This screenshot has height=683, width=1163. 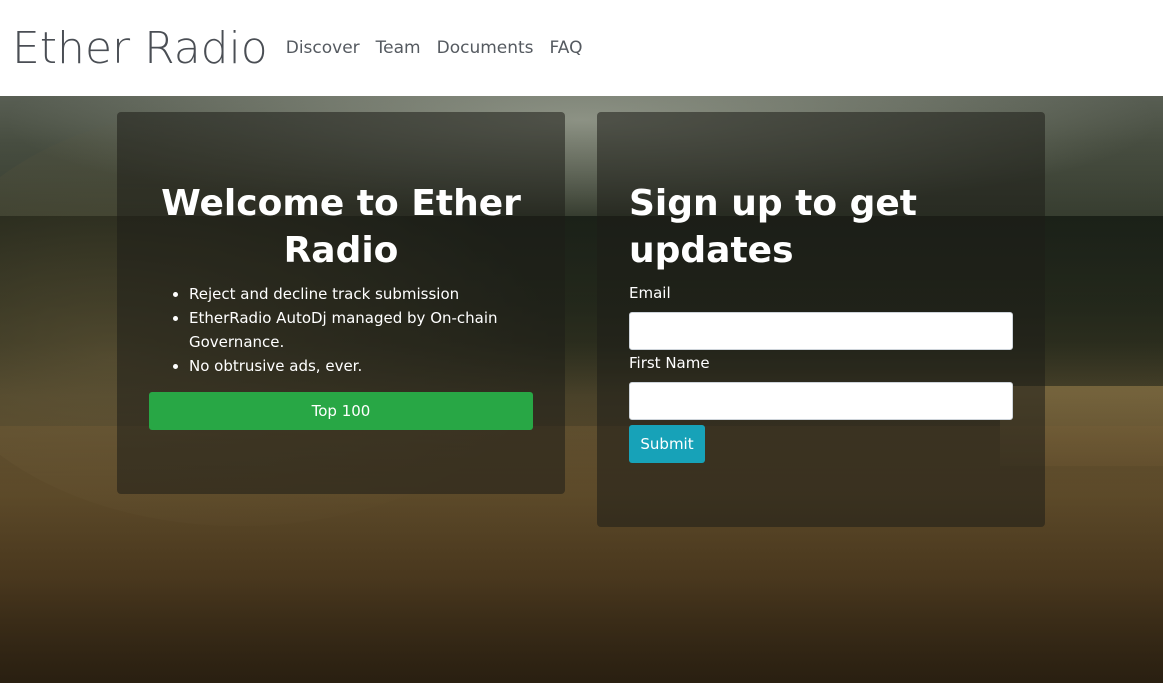 What do you see at coordinates (773, 227) in the screenshot?
I see `signup-title: Sign up to get updates` at bounding box center [773, 227].